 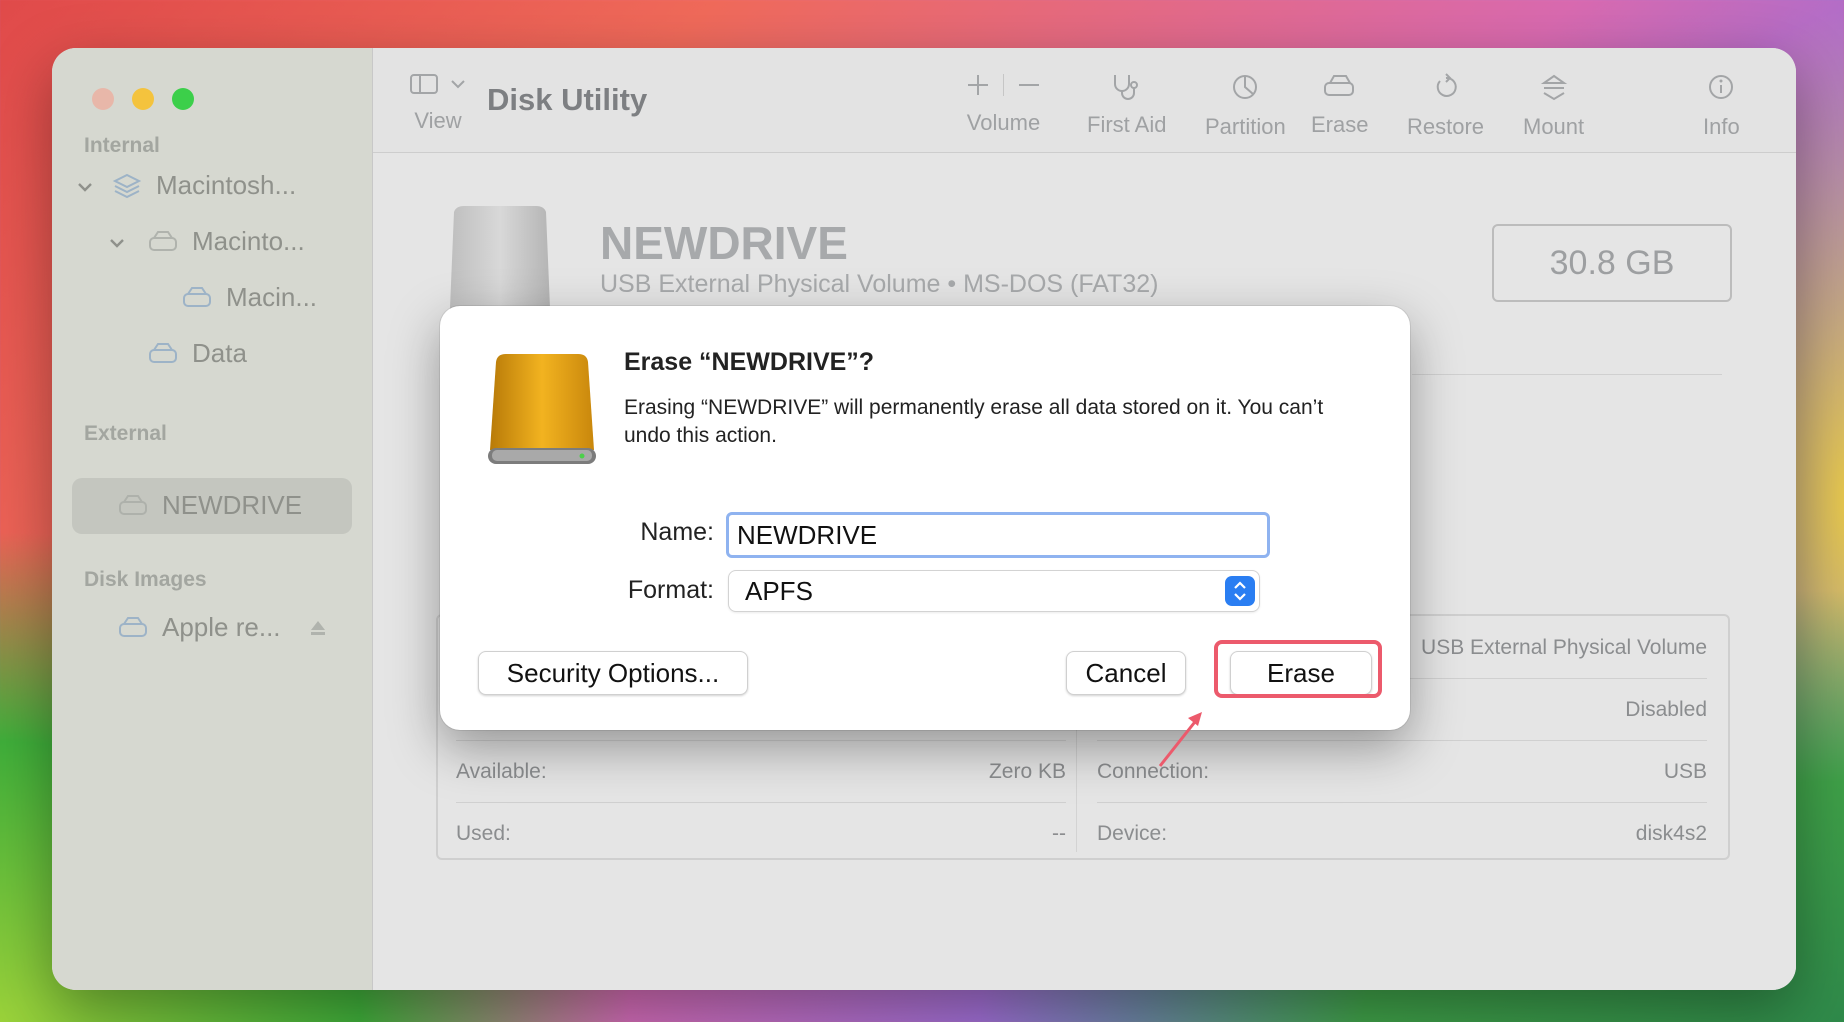 I want to click on format-select: APFS, so click(x=994, y=591).